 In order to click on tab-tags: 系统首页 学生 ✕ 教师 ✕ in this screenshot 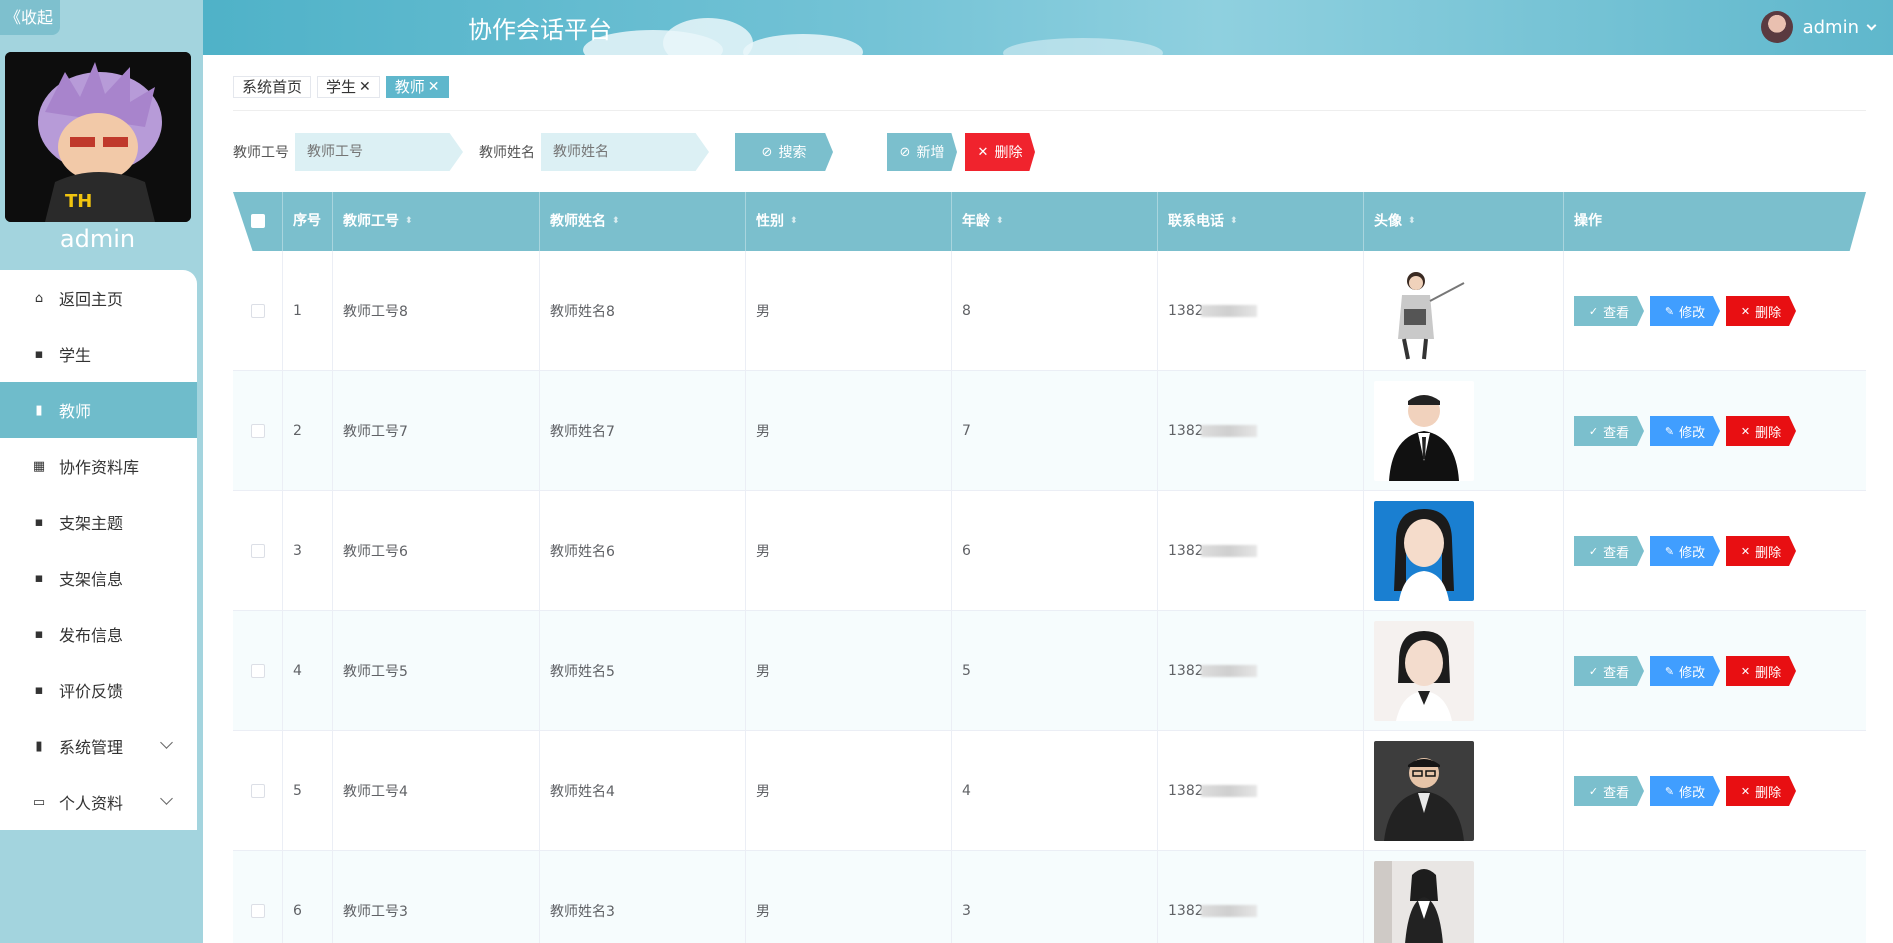, I will do `click(341, 87)`.